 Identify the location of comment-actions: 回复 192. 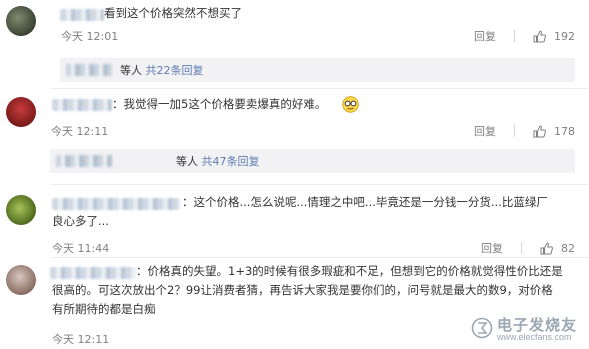
(524, 36).